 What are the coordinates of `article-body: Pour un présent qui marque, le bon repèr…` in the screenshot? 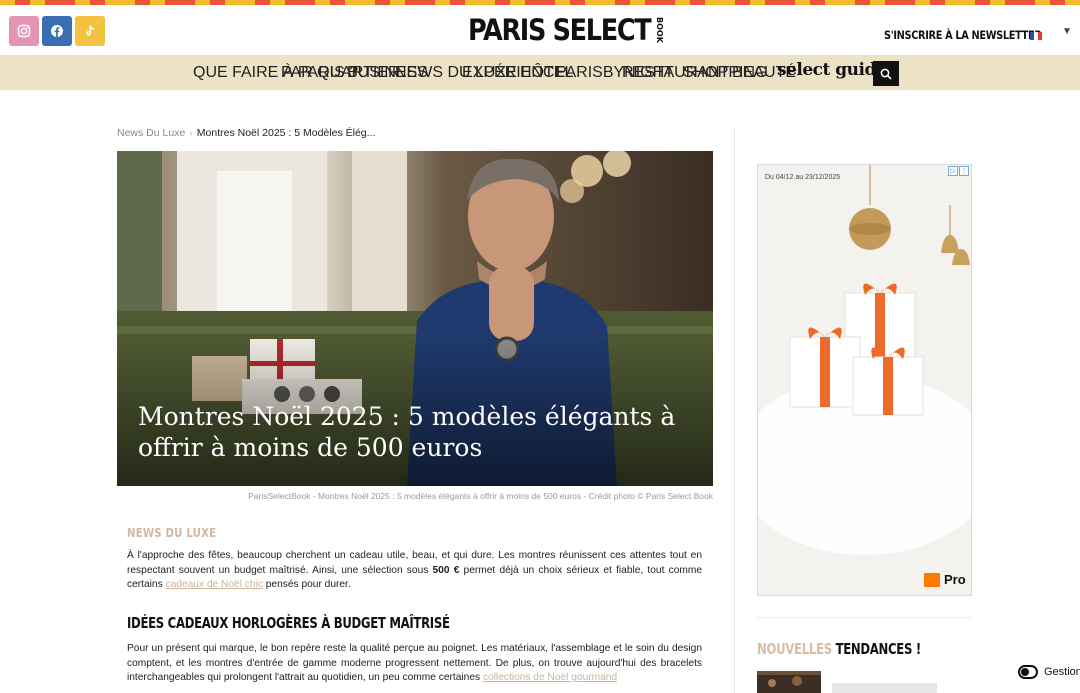 It's located at (414, 664).